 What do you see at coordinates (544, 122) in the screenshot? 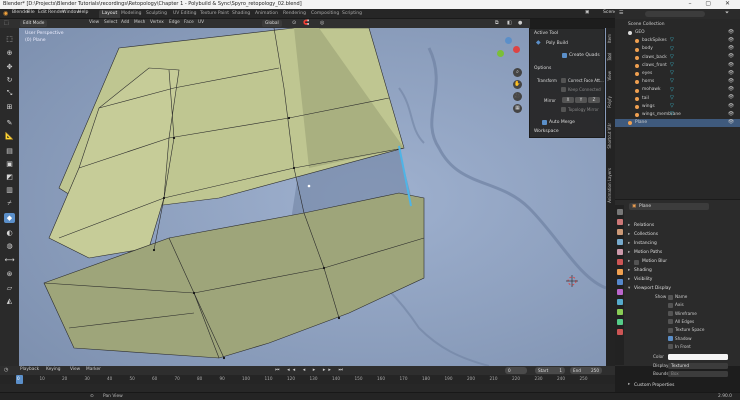
I see `auto-merge-checkbox` at bounding box center [544, 122].